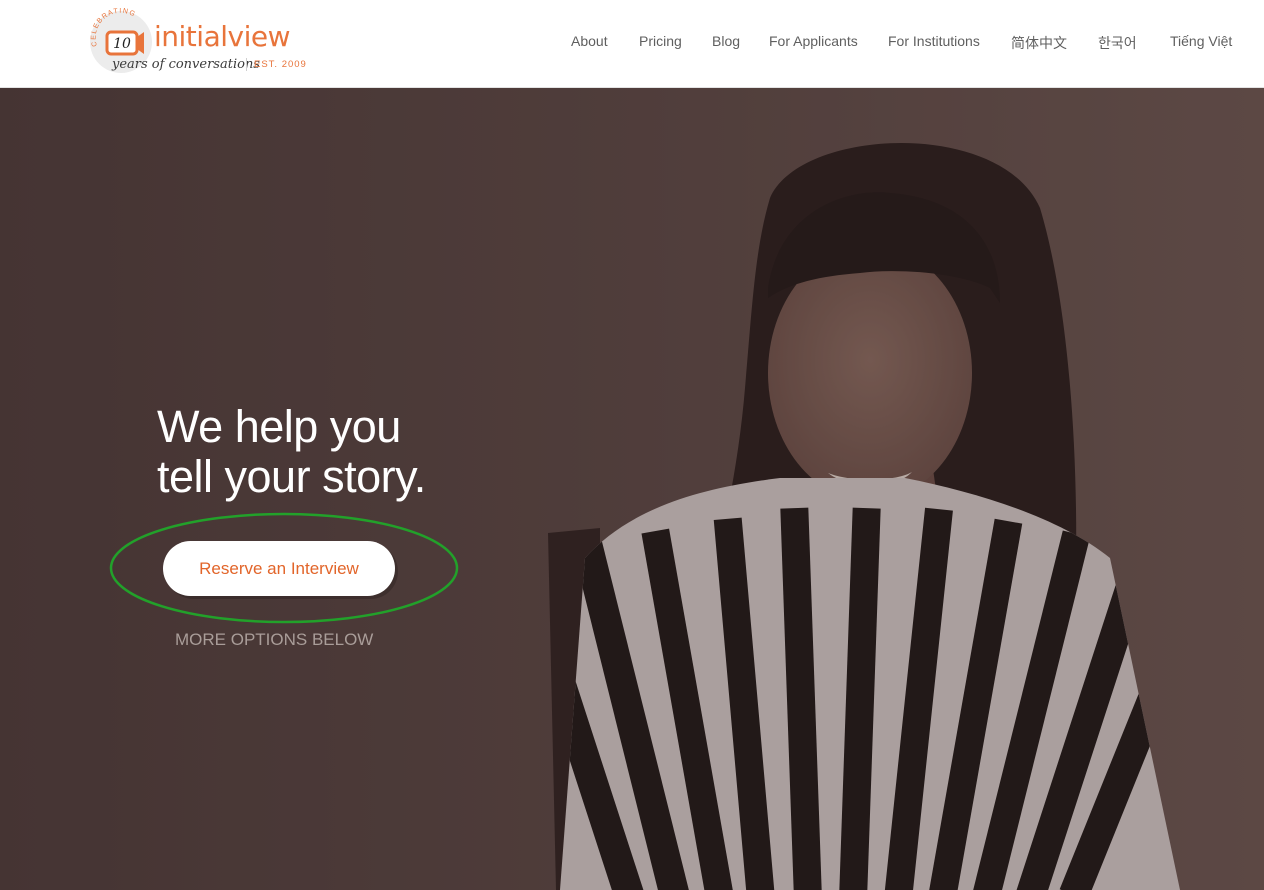  What do you see at coordinates (274, 640) in the screenshot?
I see `more-options-link: MORE OPTIONS BELOW` at bounding box center [274, 640].